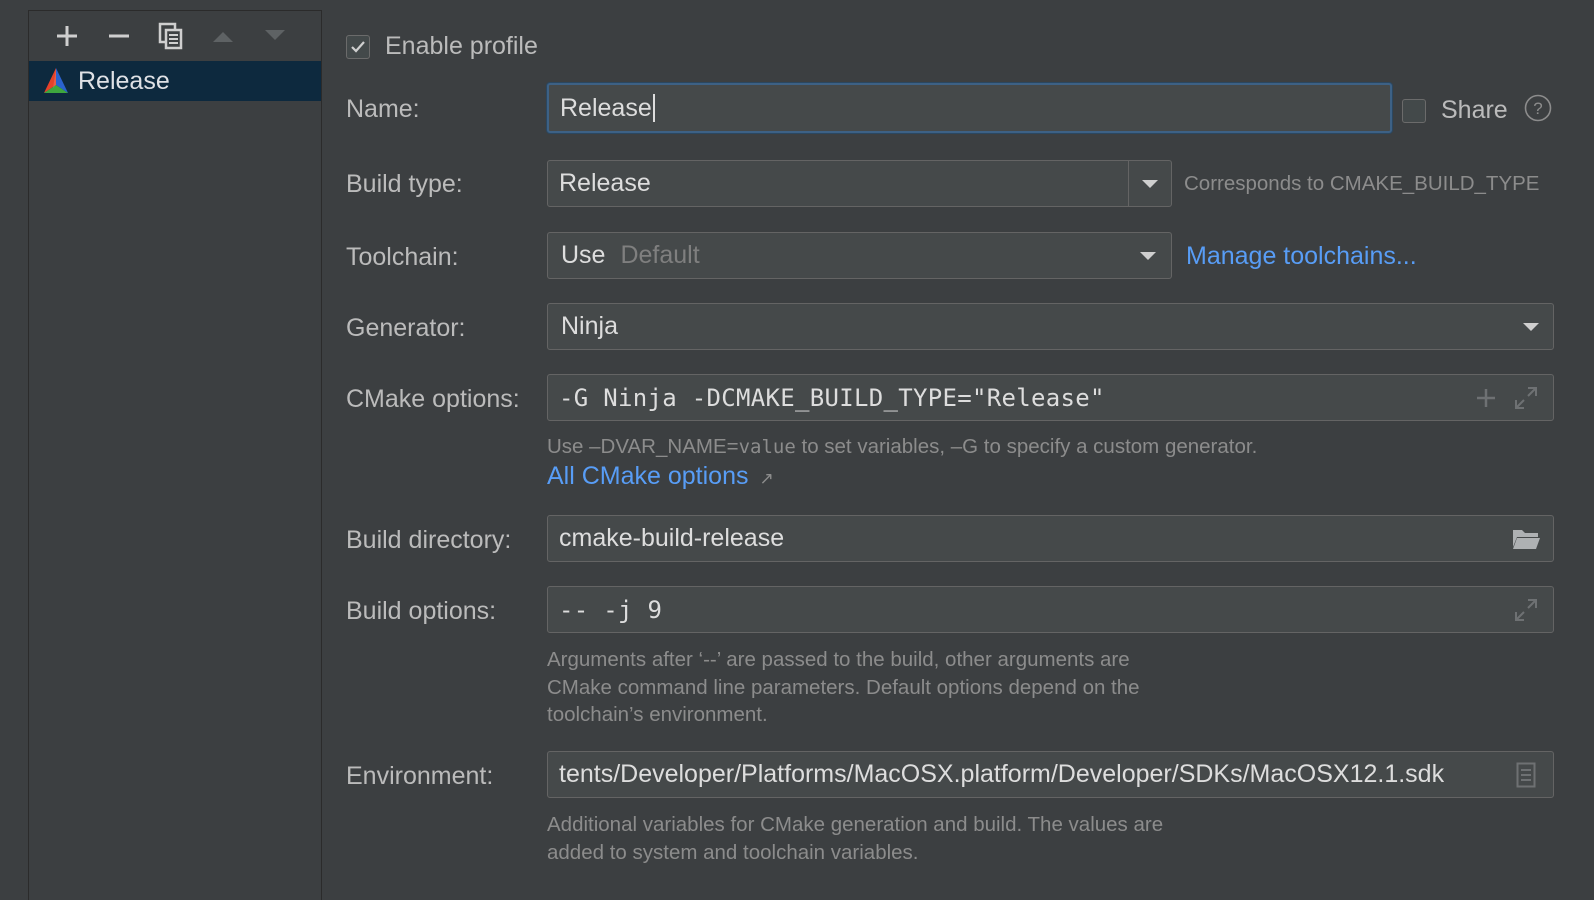  I want to click on hint-line: toolchain’s environment., so click(657, 714).